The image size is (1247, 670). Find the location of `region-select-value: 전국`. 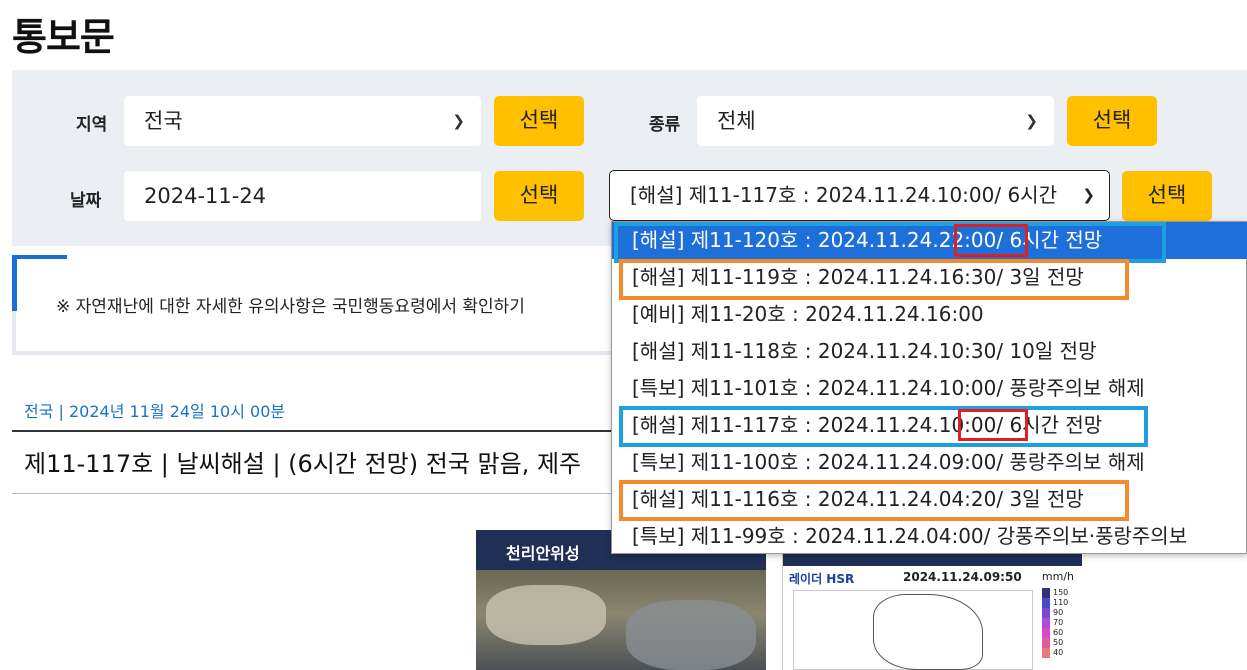

region-select-value: 전국 is located at coordinates (163, 121).